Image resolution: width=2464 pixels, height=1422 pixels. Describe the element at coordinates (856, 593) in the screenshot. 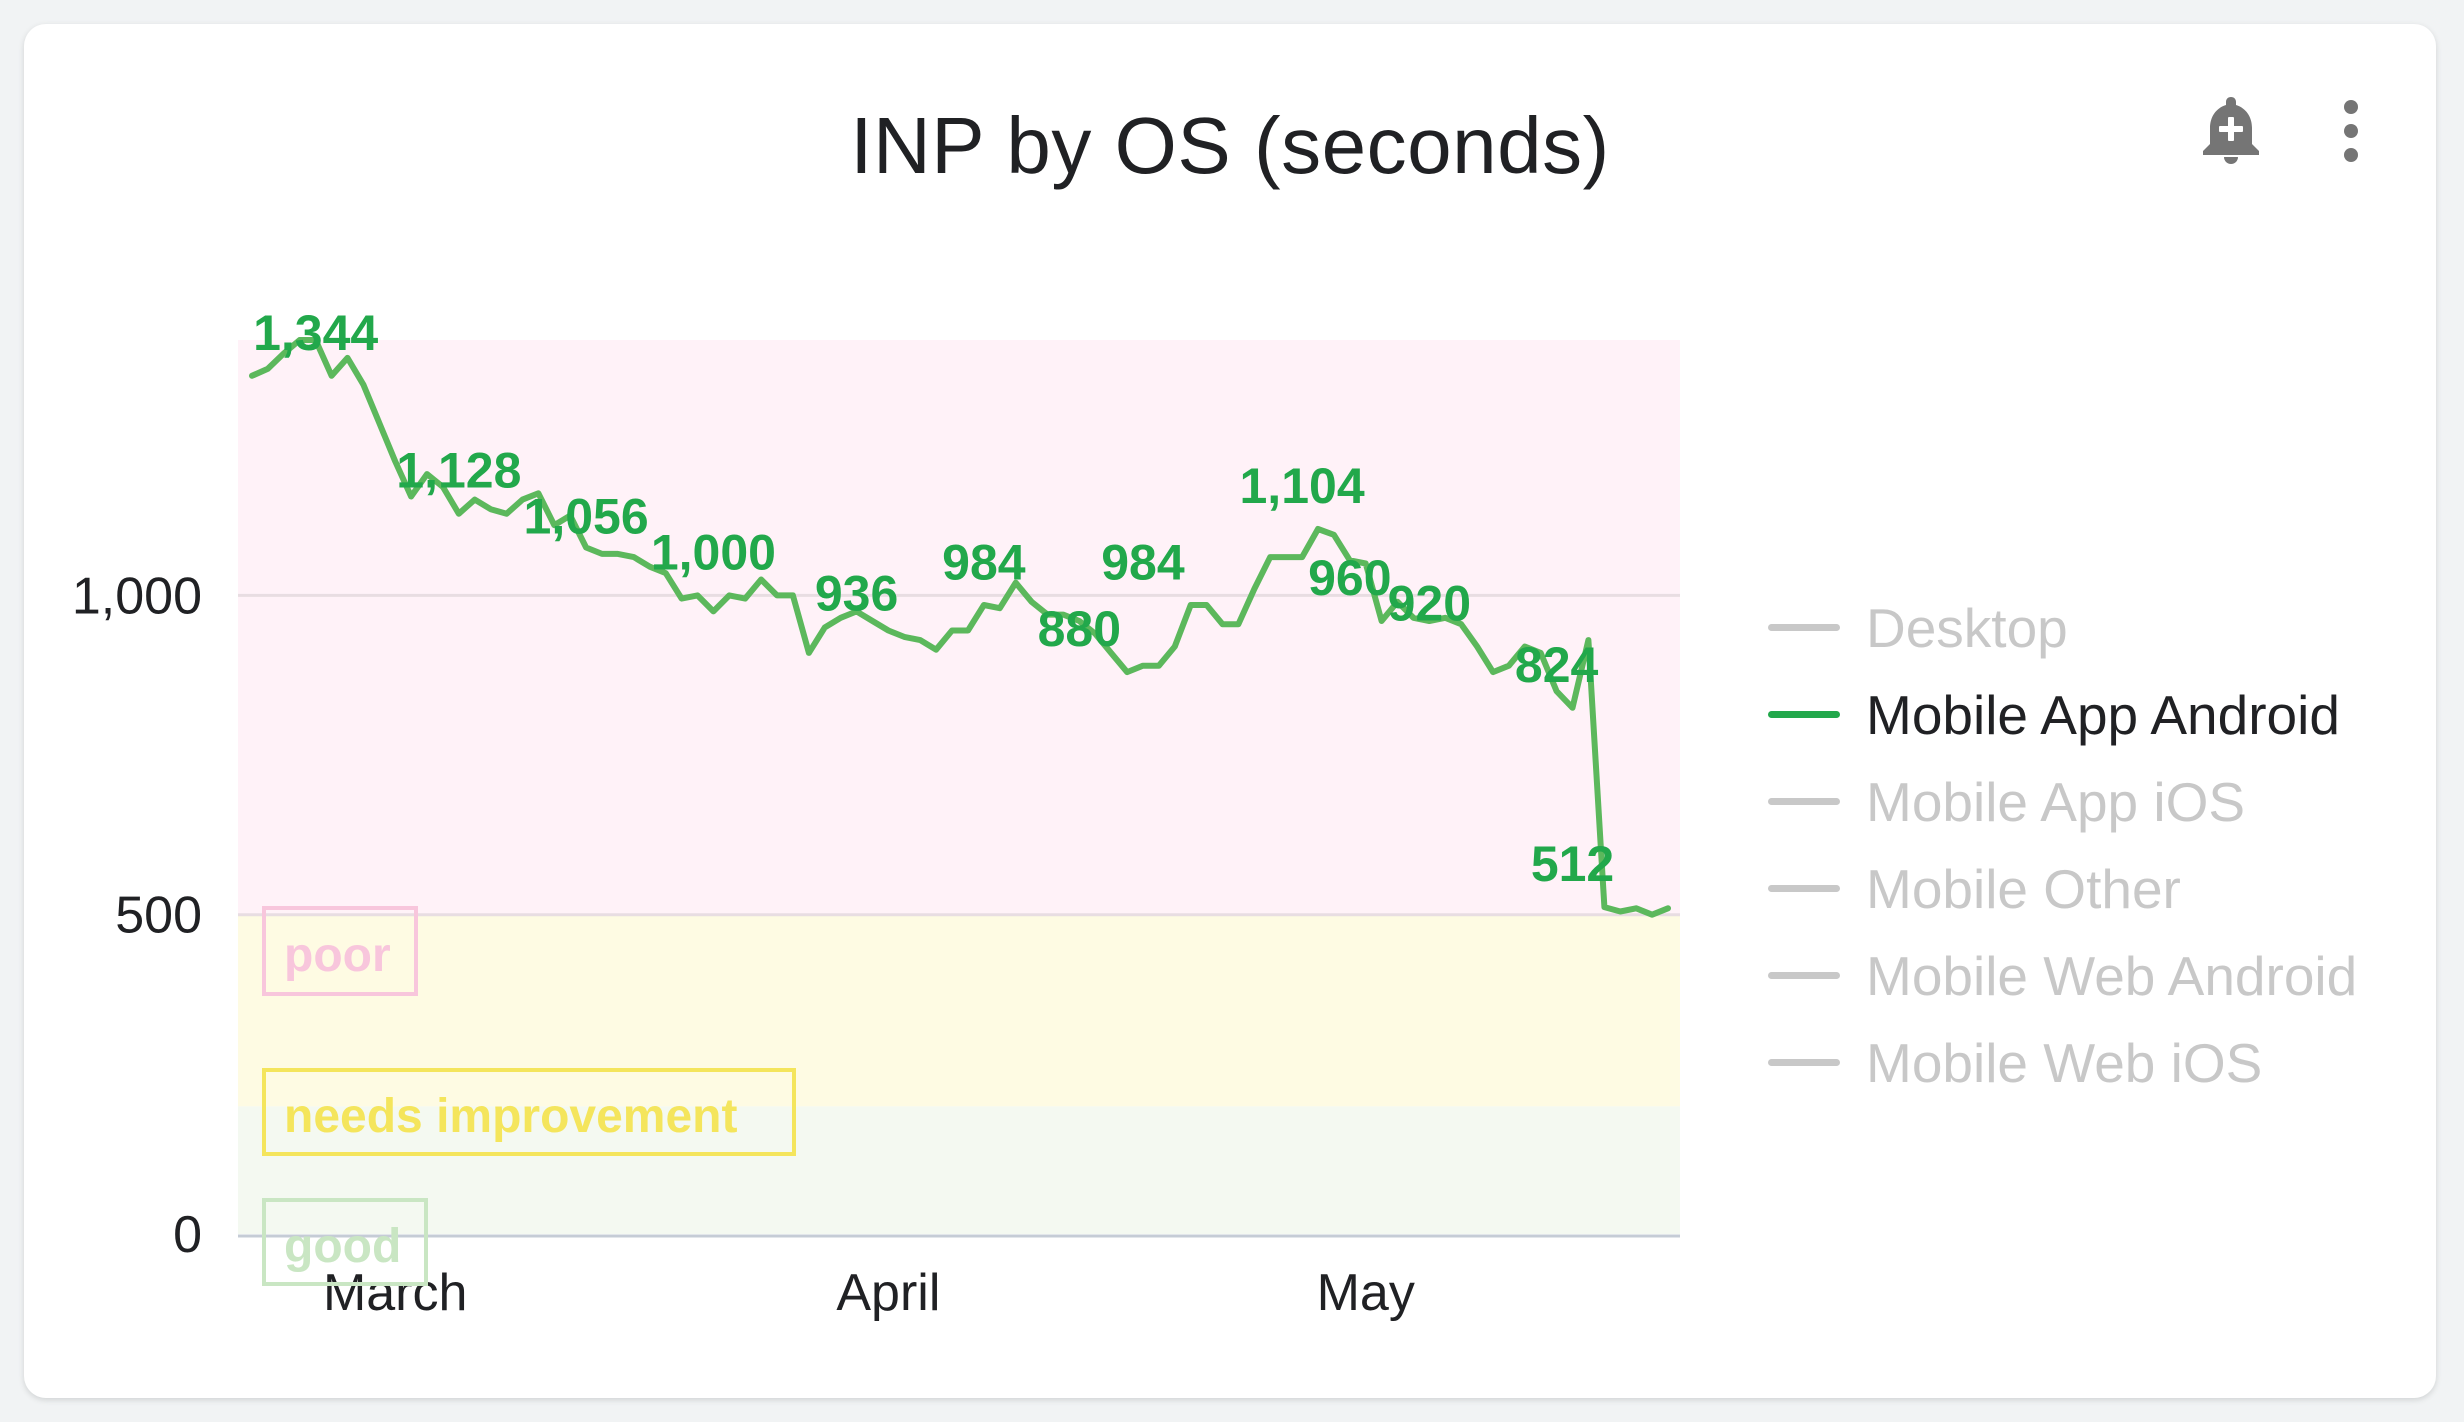

I see `data-label: 936` at that location.